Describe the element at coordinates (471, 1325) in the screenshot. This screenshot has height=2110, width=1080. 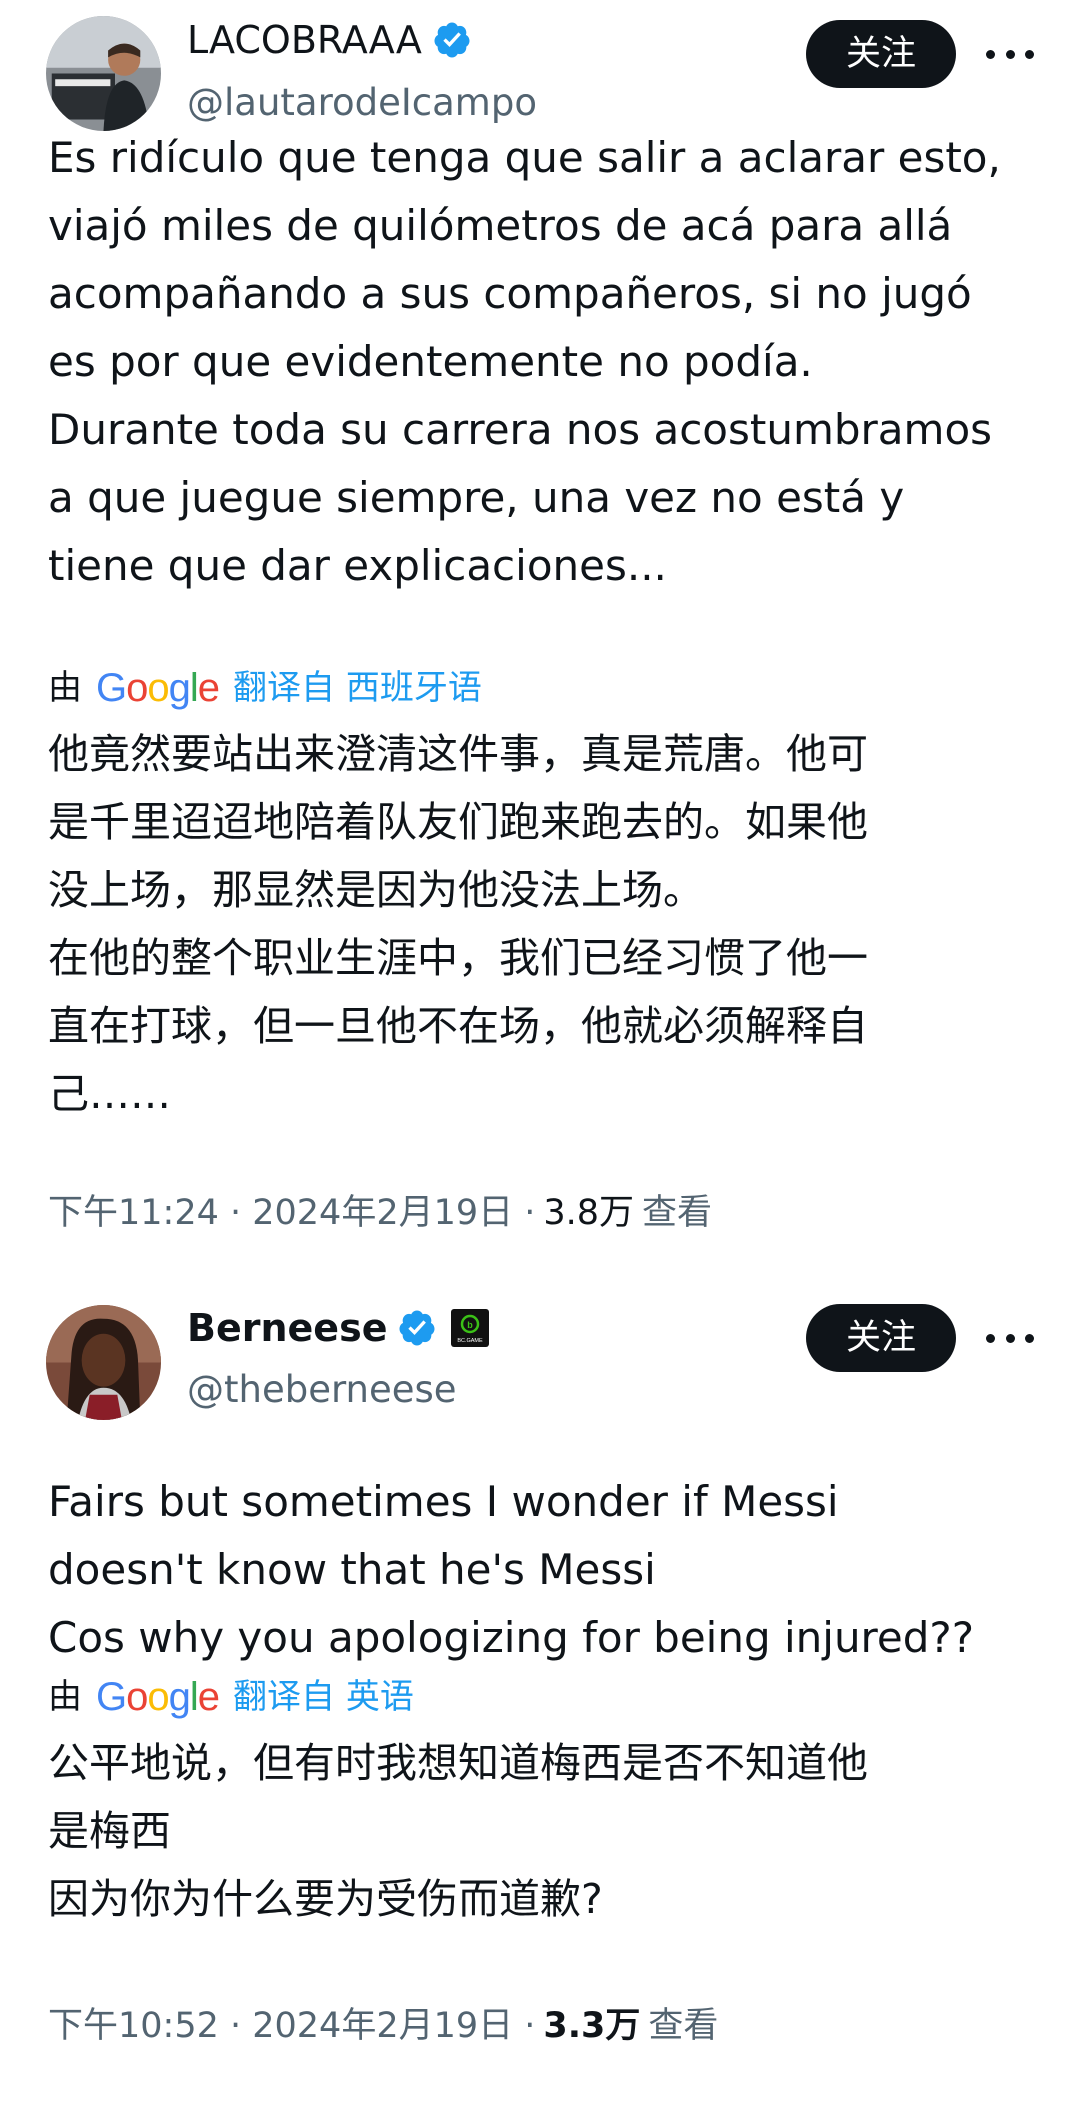
I see `svg-text: b` at that location.